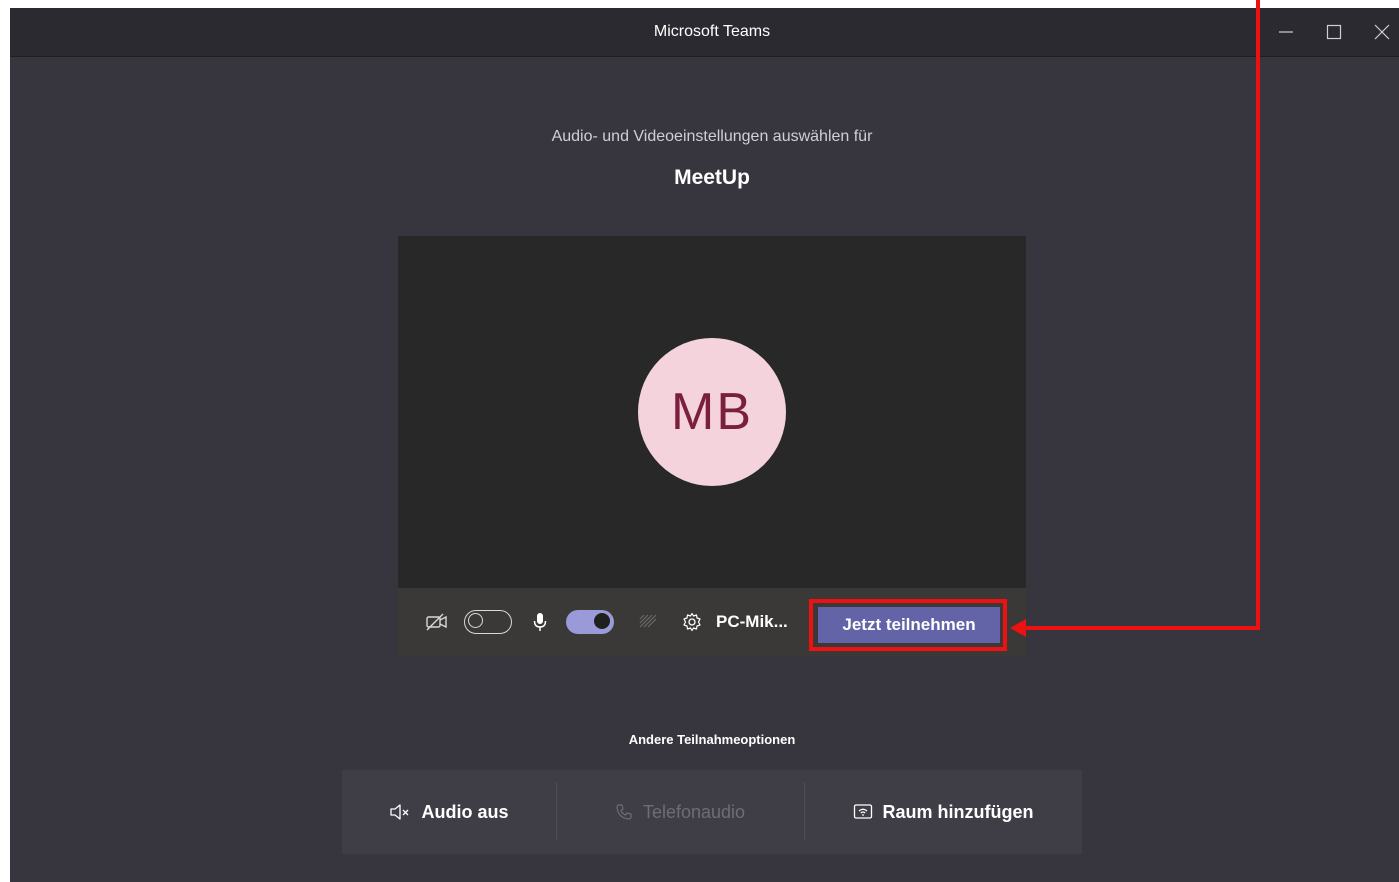 This screenshot has width=1399, height=882. What do you see at coordinates (692, 622) in the screenshot?
I see `gear-icon` at bounding box center [692, 622].